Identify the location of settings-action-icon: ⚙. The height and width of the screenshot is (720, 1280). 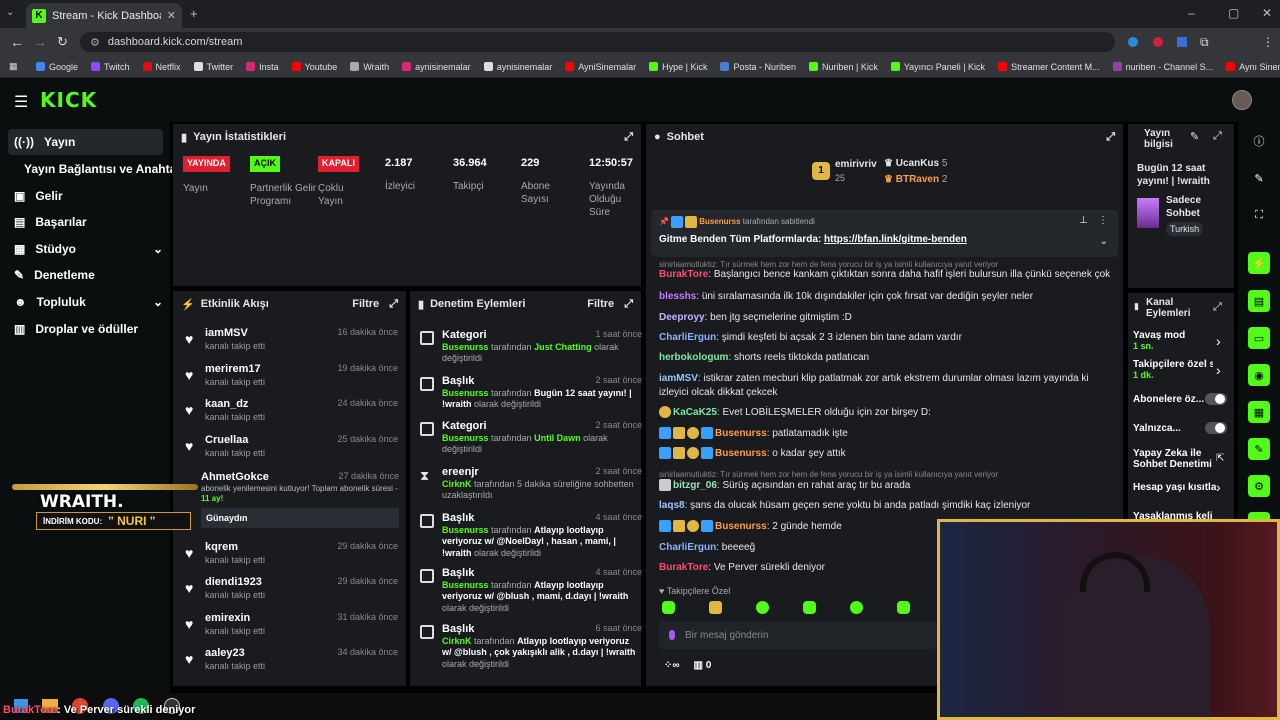
(1259, 486).